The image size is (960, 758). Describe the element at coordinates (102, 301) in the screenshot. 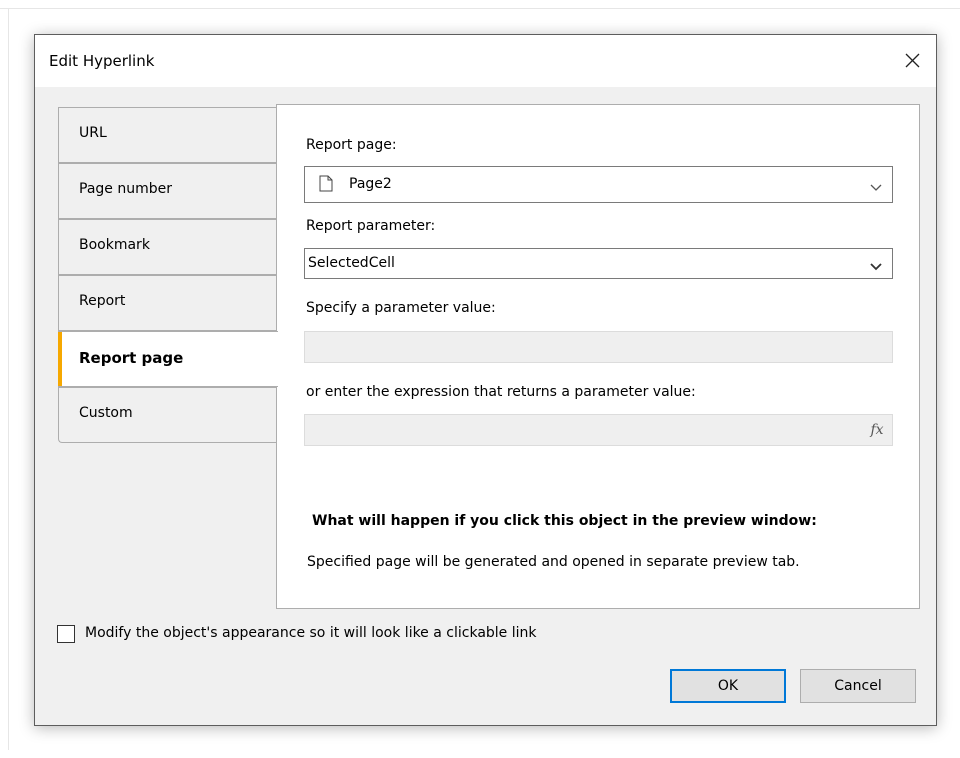

I see `tab-label: Report` at that location.